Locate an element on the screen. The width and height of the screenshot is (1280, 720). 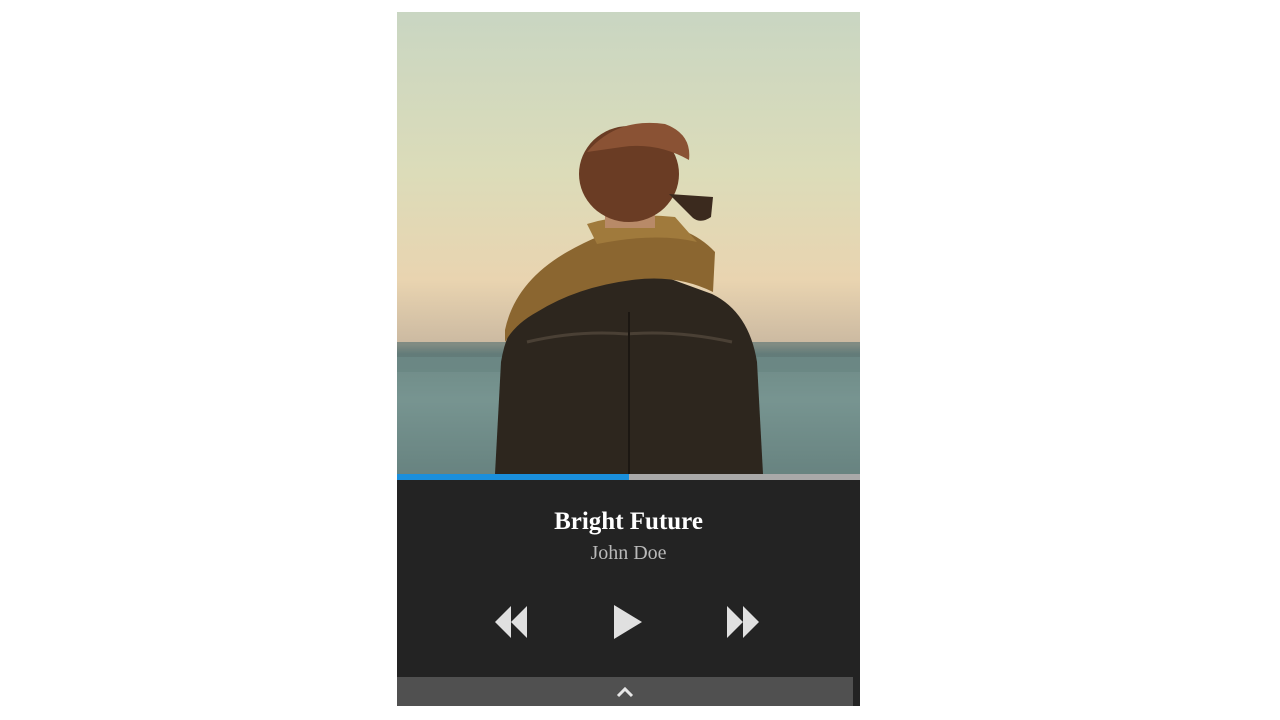
track-info: Bright Future John Doe is located at coordinates (628, 523).